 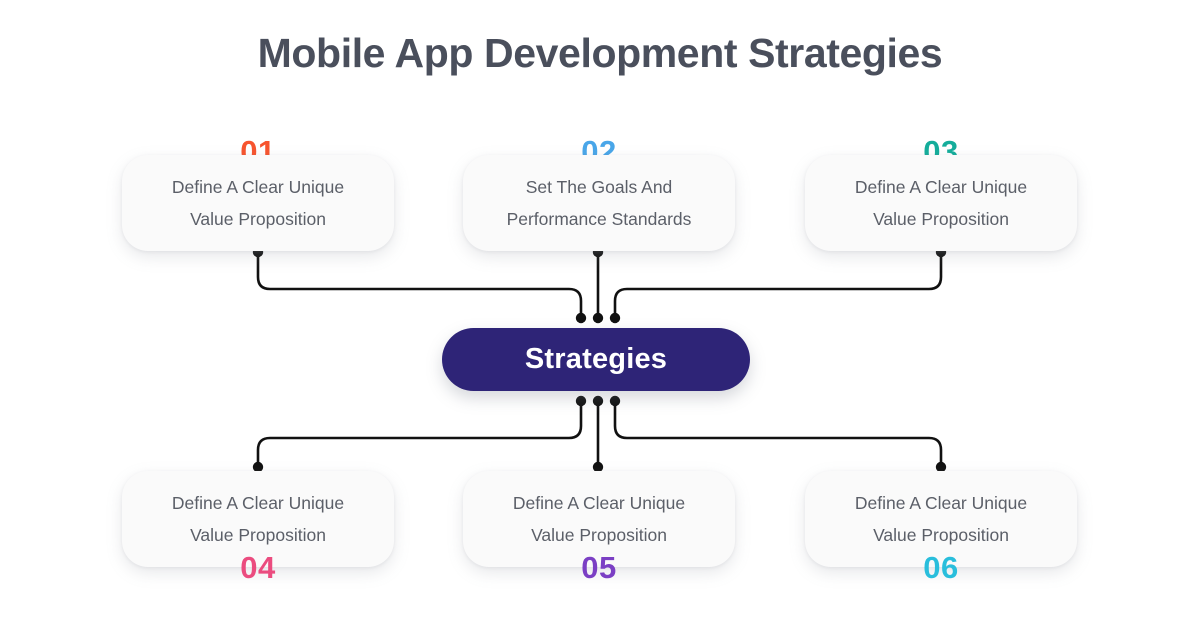 What do you see at coordinates (599, 535) in the screenshot?
I see `step-card-05-line-2: Value Proposition` at bounding box center [599, 535].